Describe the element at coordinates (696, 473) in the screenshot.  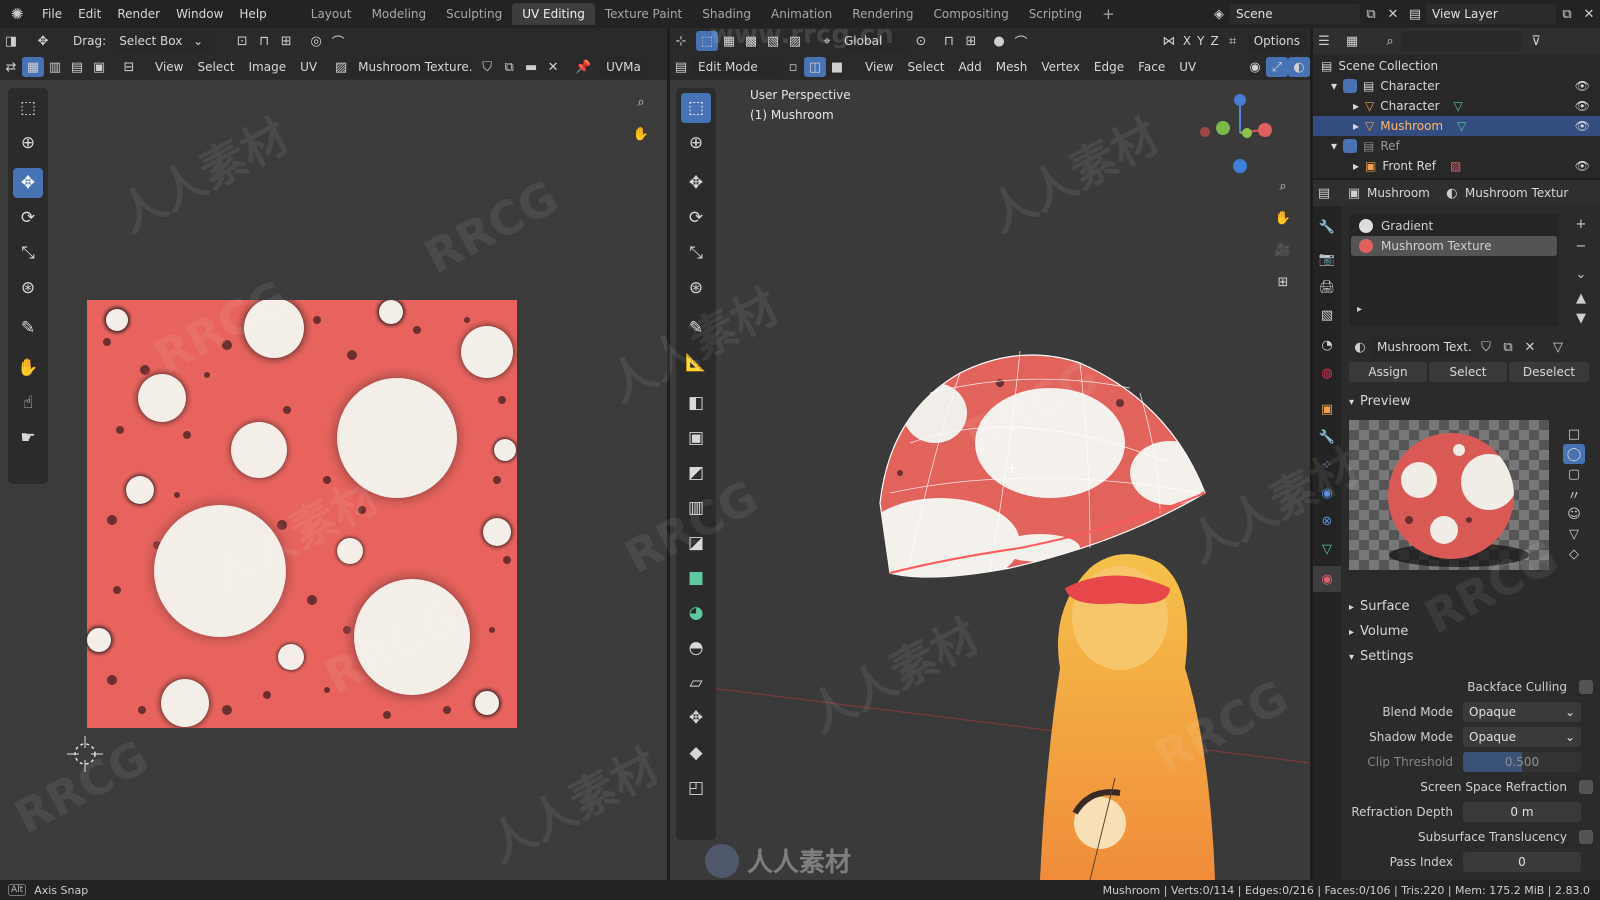
I see `bevel-icon: ◩` at that location.